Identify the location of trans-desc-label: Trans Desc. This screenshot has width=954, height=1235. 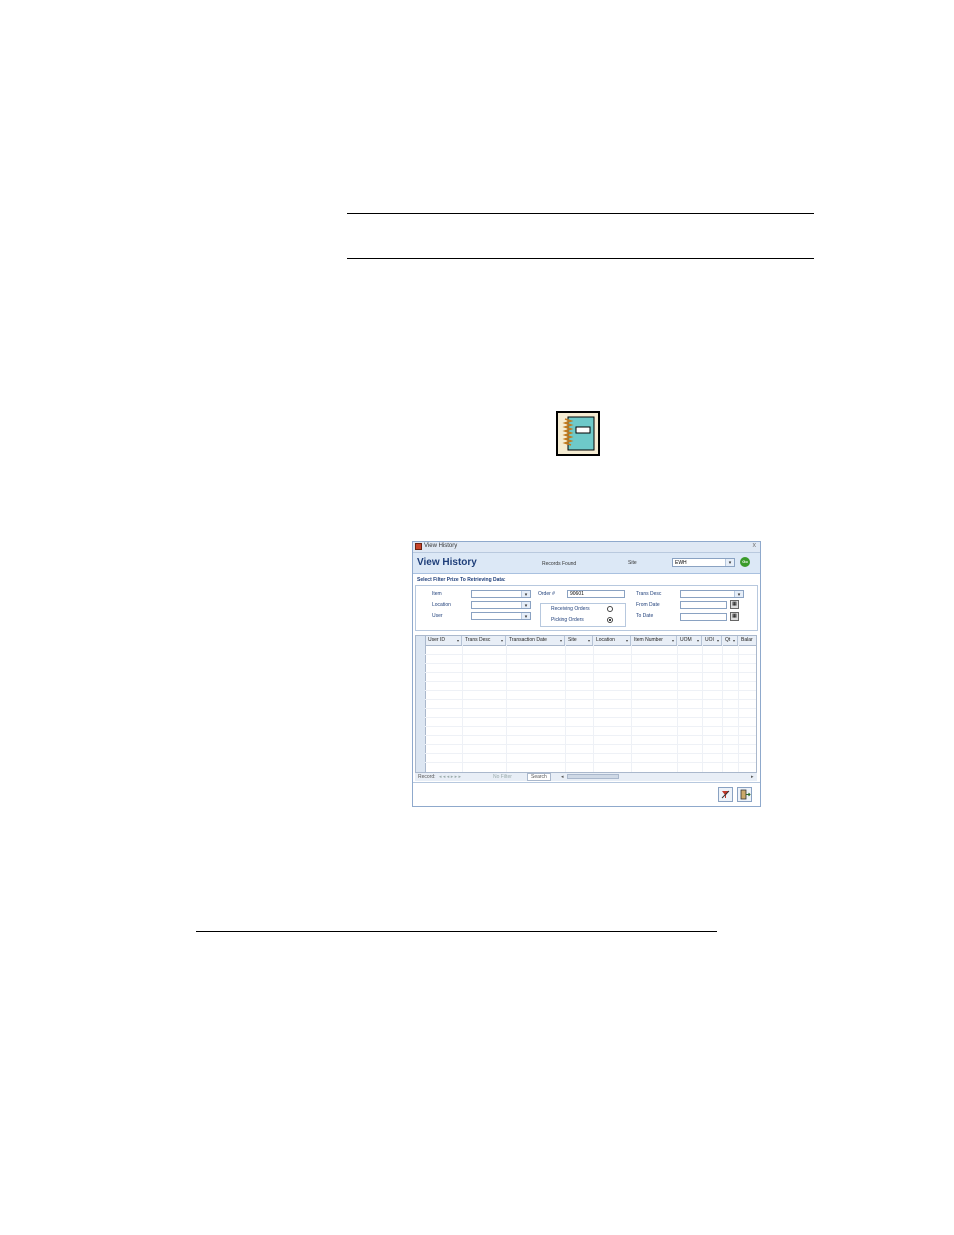
(649, 594).